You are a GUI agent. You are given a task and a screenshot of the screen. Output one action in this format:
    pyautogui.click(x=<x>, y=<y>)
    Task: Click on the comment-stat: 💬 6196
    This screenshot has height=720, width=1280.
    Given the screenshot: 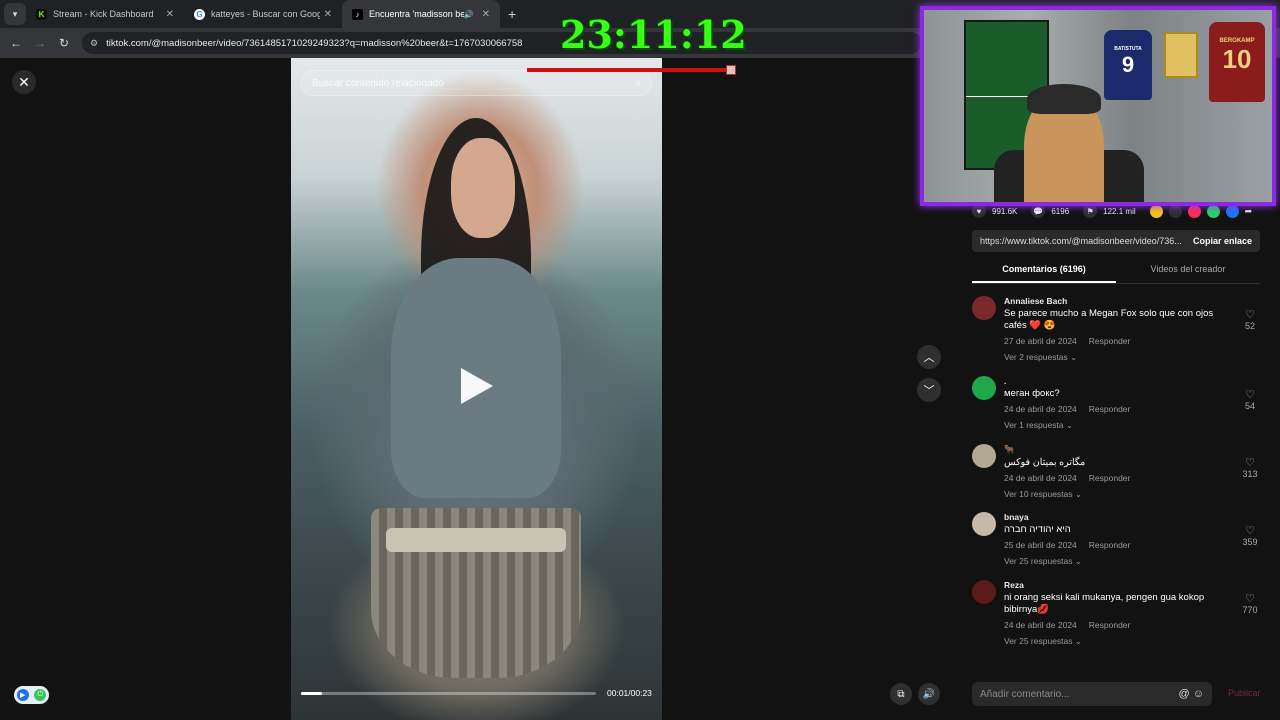 What is the action you would take?
    pyautogui.click(x=1050, y=211)
    